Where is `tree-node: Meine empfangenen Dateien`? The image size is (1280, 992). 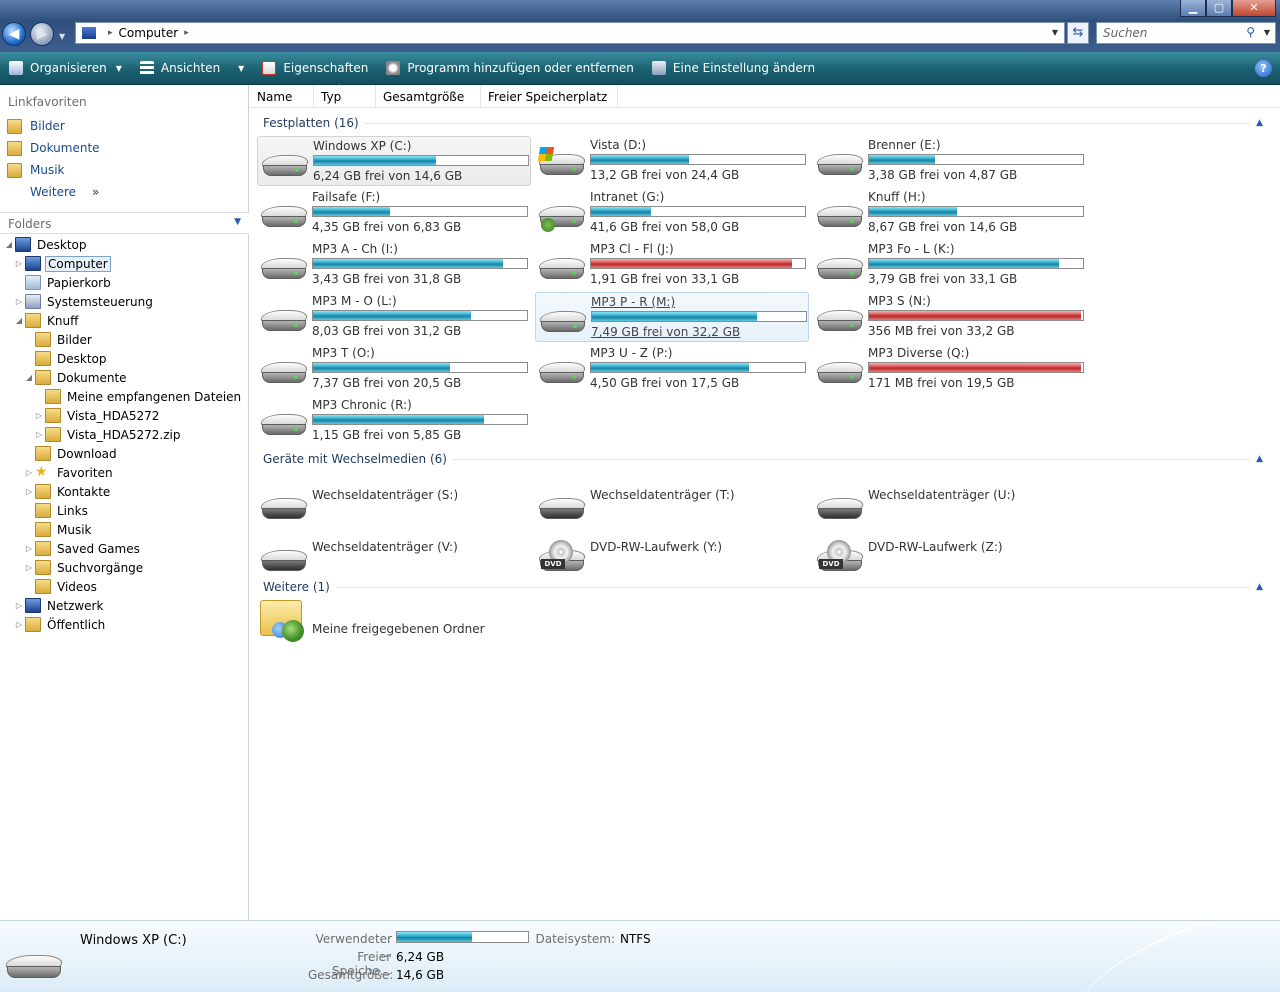 tree-node: Meine empfangenen Dateien is located at coordinates (124, 396).